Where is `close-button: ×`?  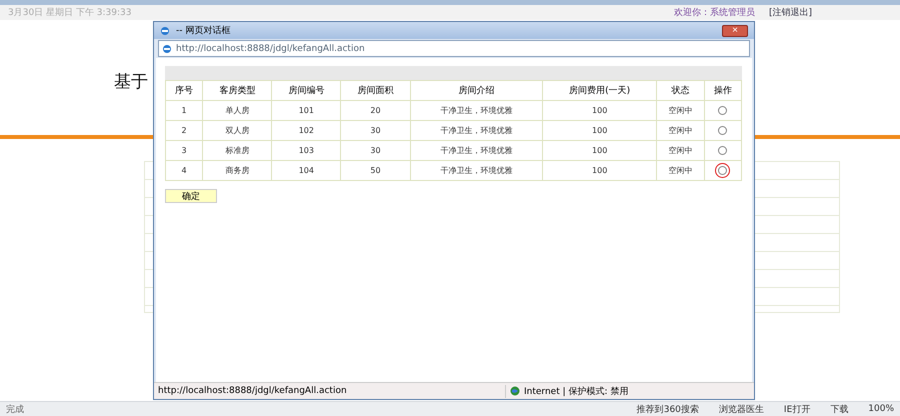
close-button: × is located at coordinates (735, 30).